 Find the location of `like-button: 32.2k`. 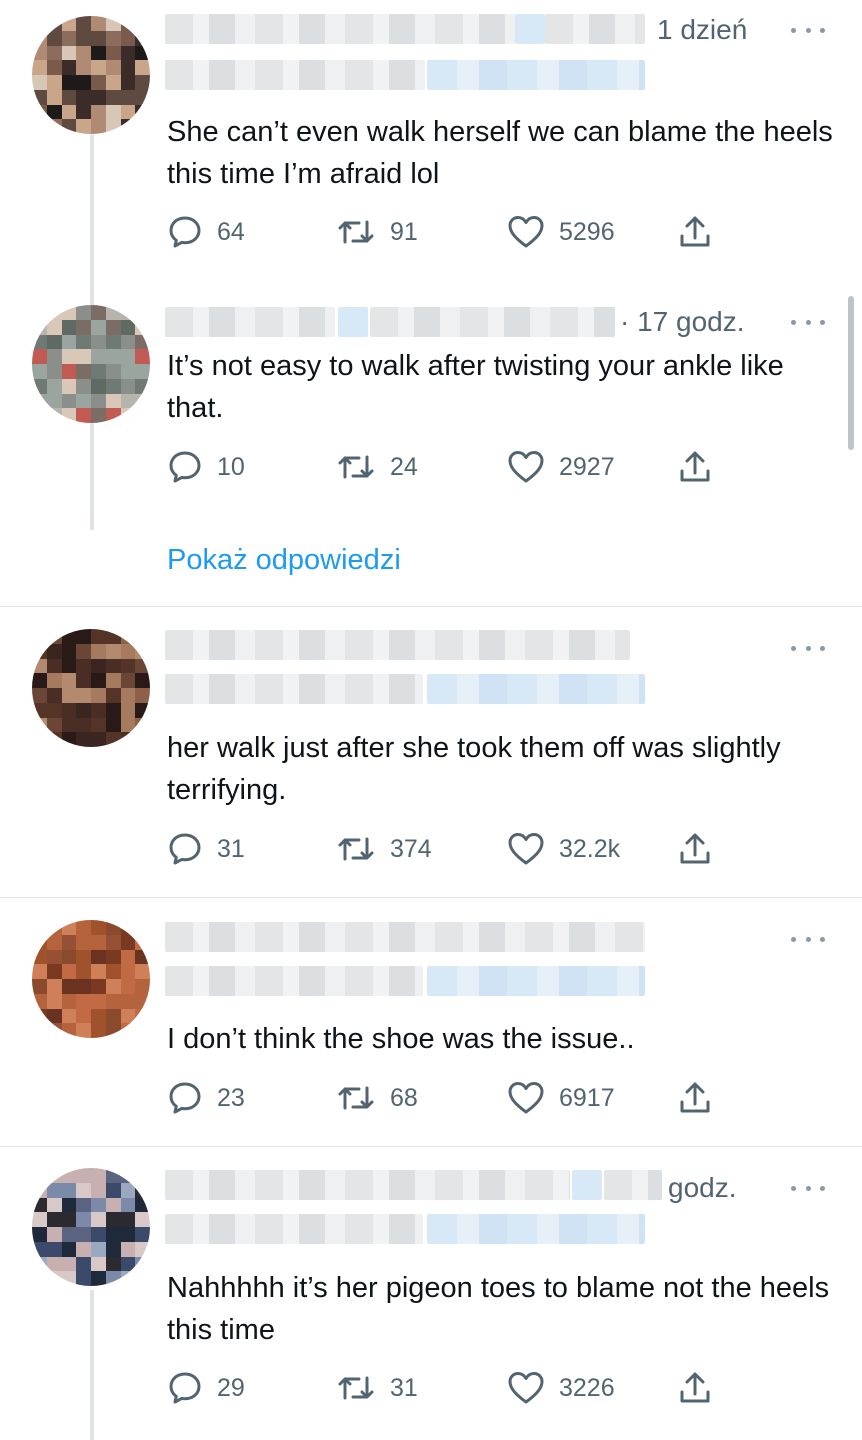

like-button: 32.2k is located at coordinates (563, 849).